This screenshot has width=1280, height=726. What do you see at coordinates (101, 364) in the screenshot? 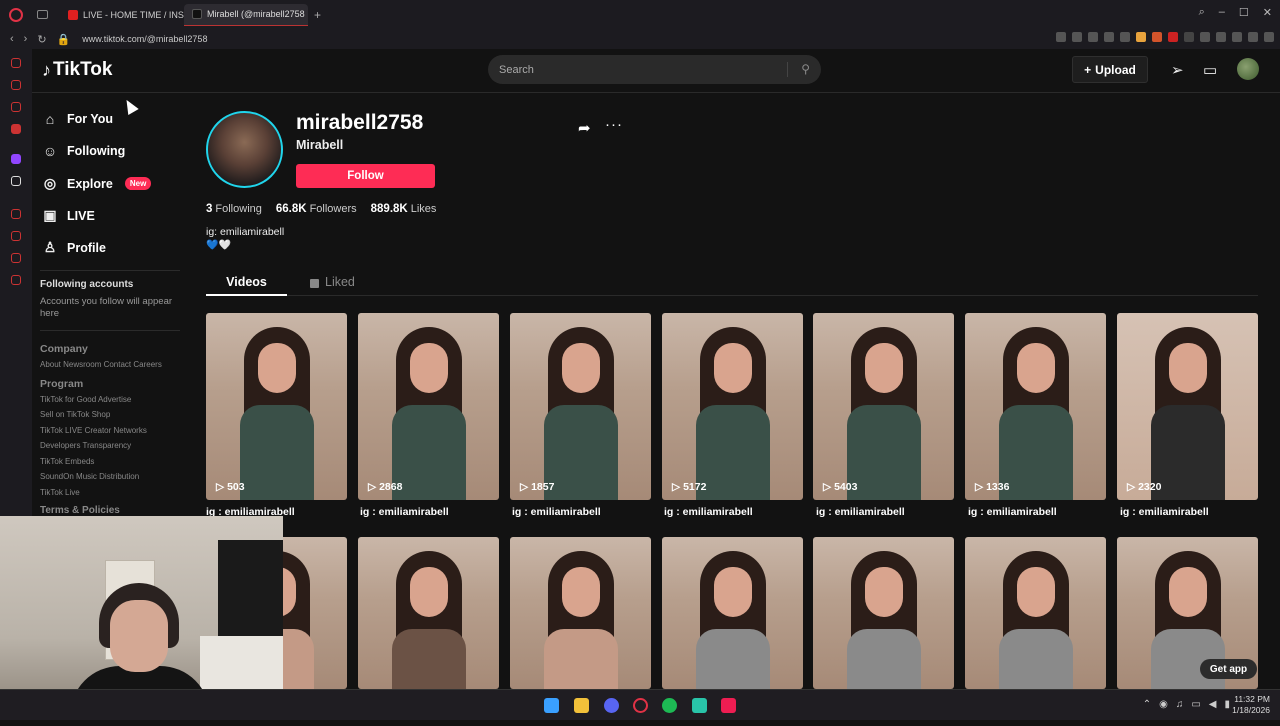
I see `footer-company-links: About Newsroom Contact Careers` at bounding box center [101, 364].